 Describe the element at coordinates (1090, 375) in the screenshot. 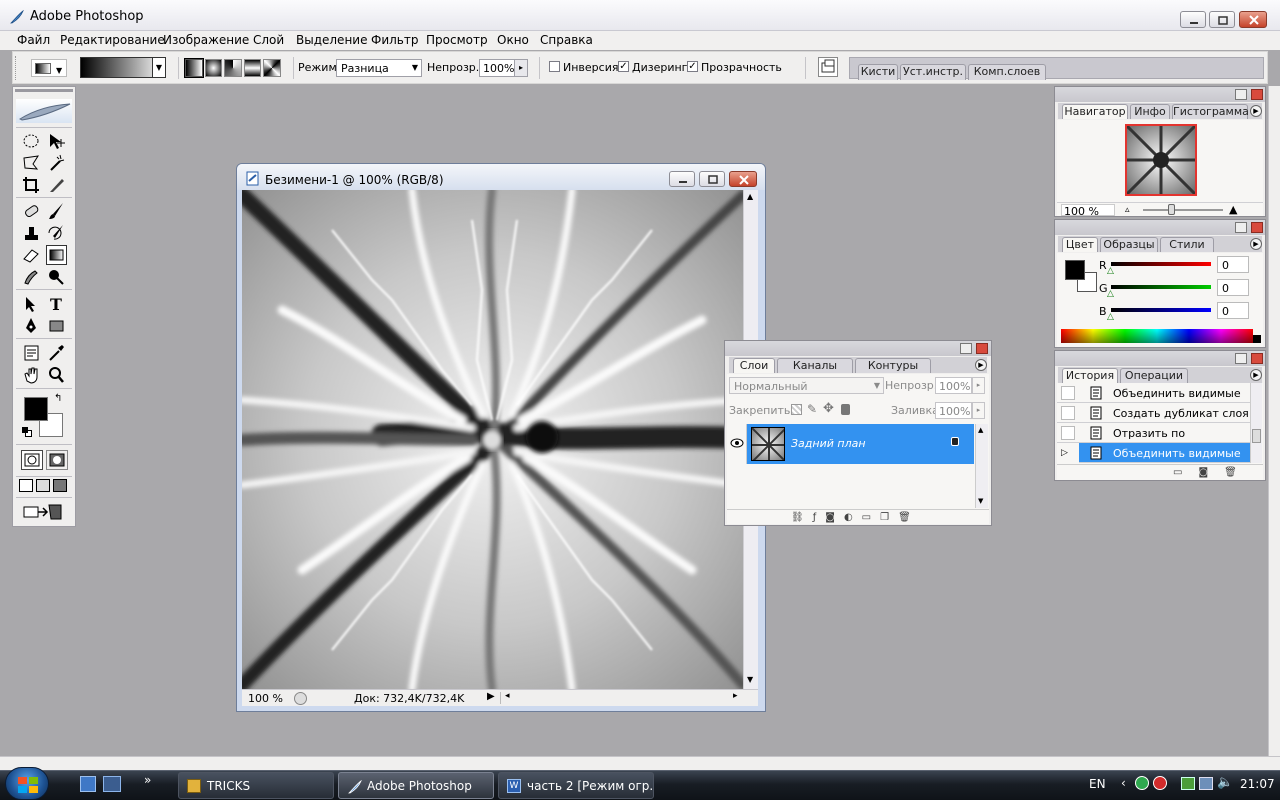

I see `tab-history: История` at that location.